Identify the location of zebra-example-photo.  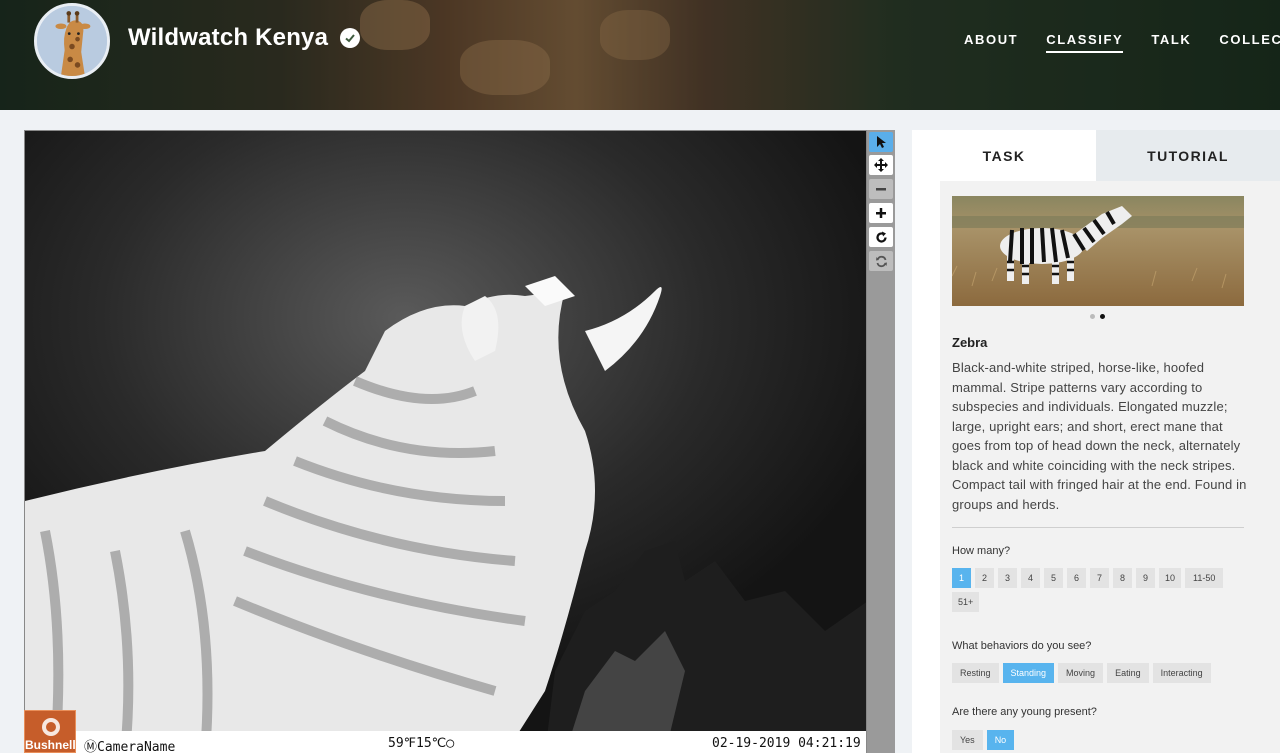
(1098, 251).